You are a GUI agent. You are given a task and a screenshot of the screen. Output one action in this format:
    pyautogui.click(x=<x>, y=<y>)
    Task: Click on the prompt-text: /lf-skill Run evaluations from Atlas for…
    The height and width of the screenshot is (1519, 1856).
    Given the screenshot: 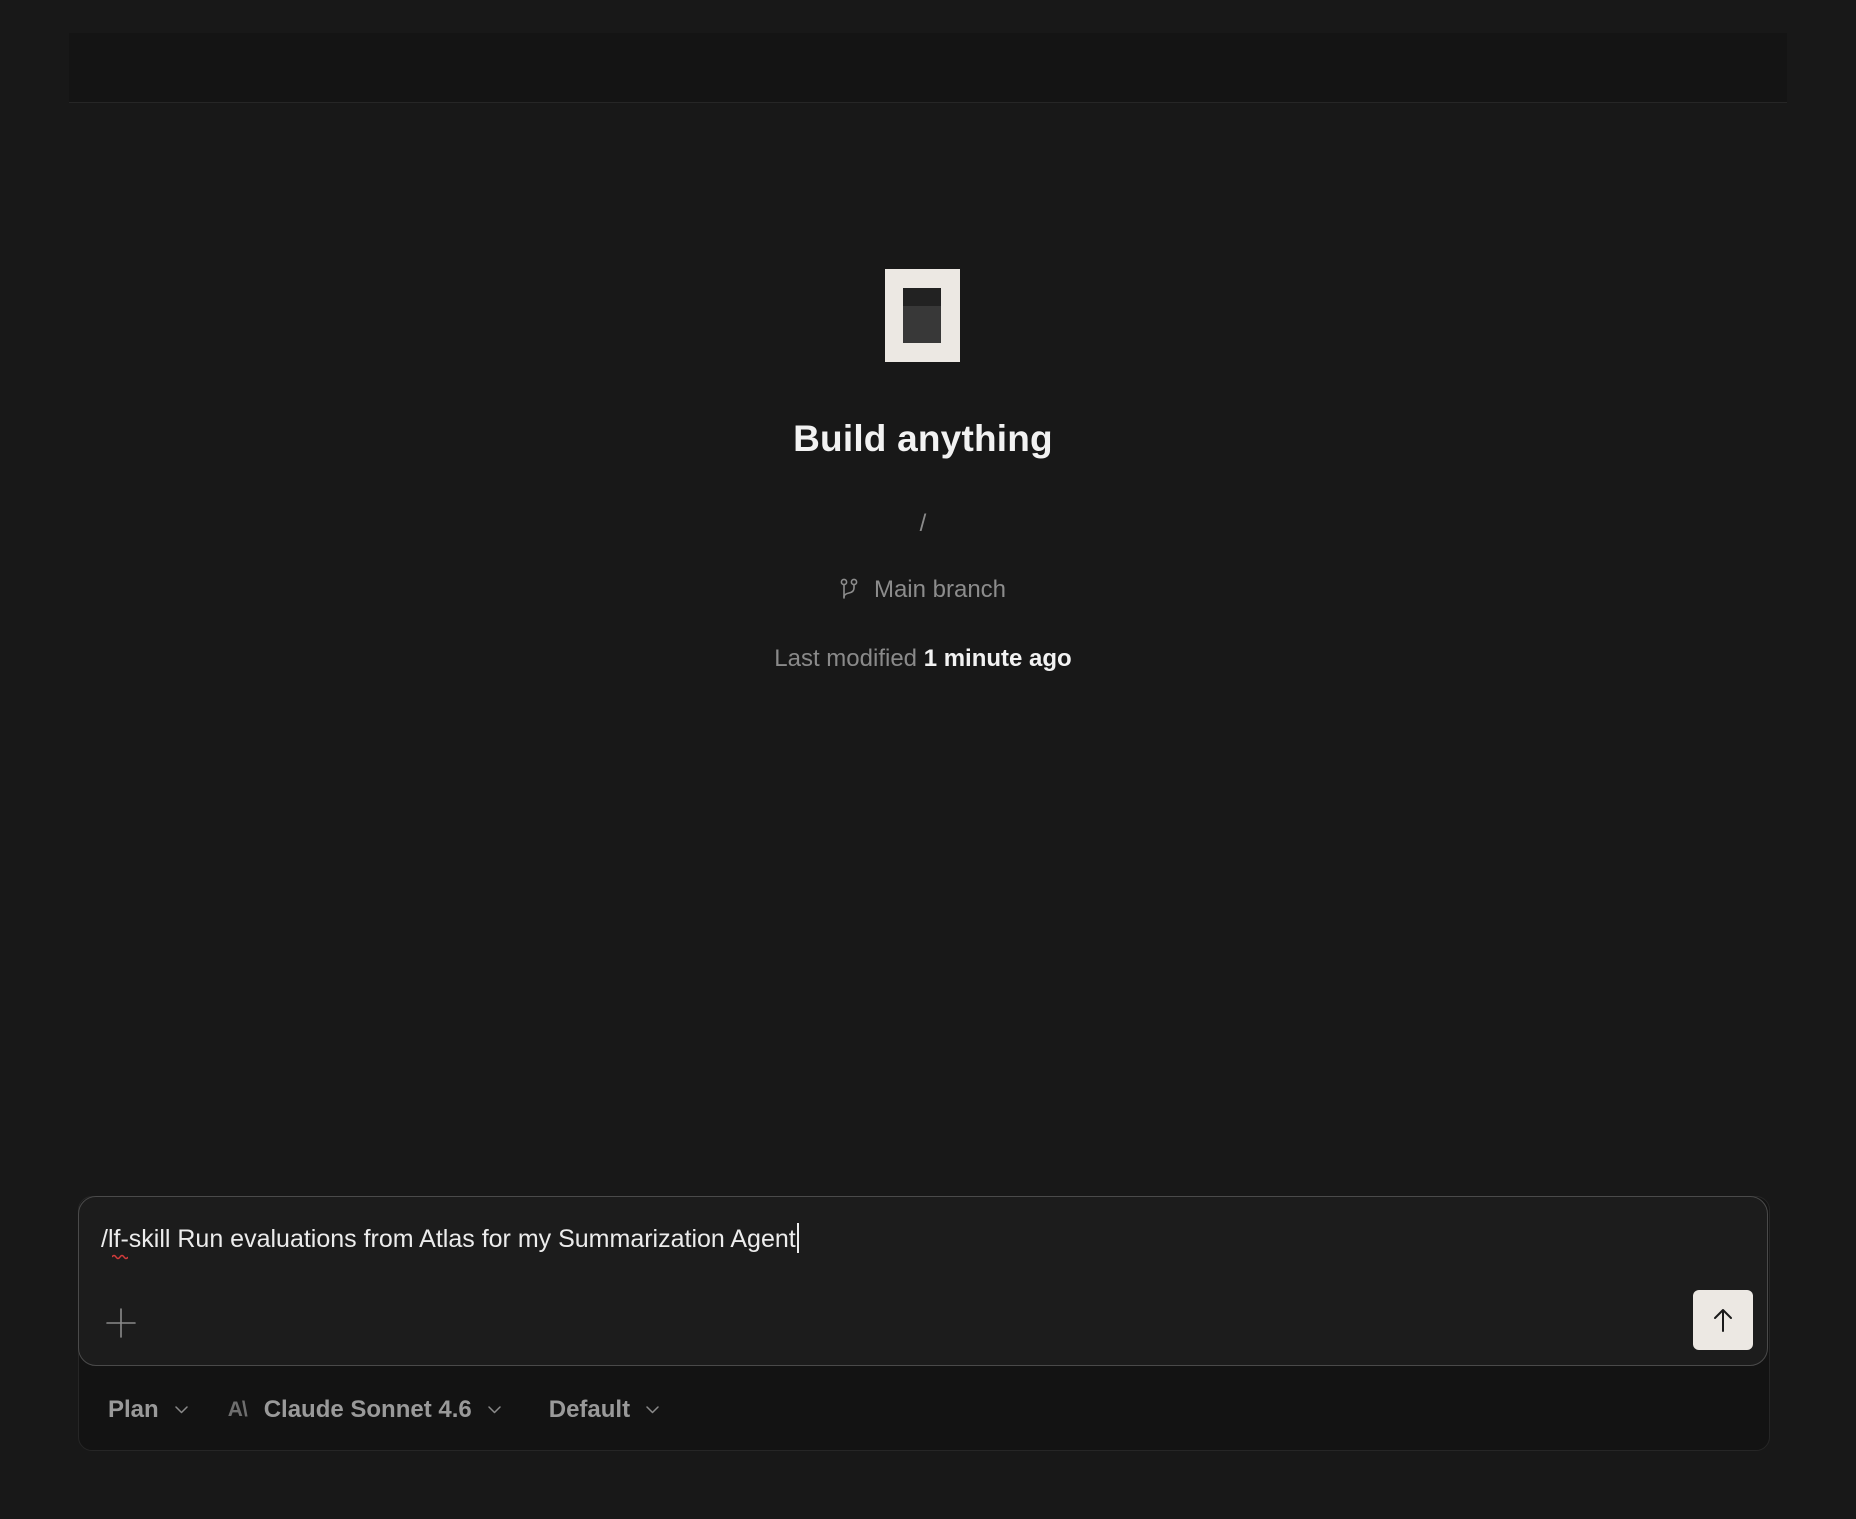 What is the action you would take?
    pyautogui.click(x=448, y=1239)
    